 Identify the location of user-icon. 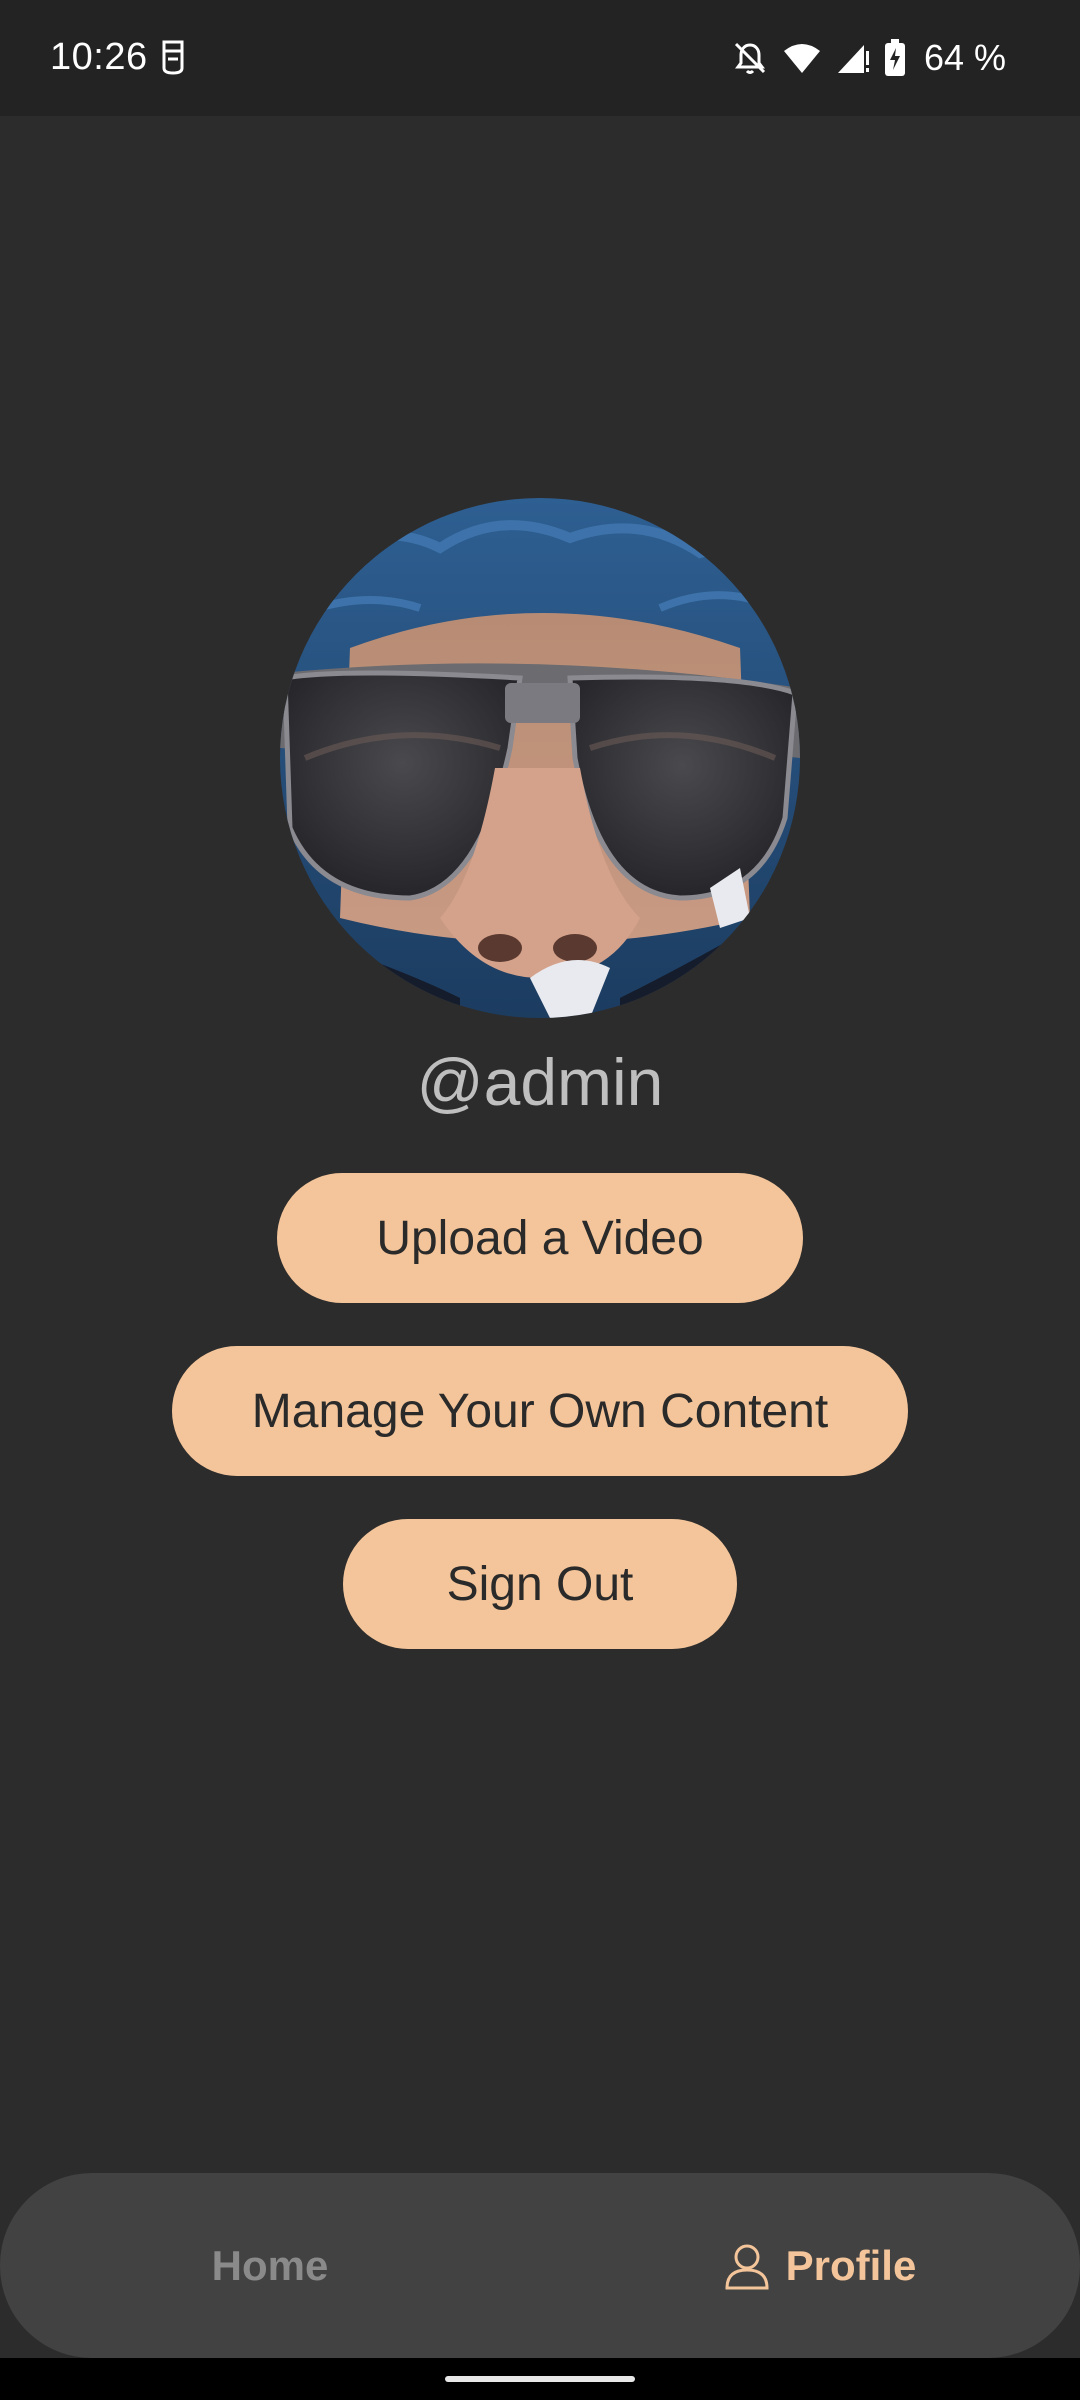
(747, 2266).